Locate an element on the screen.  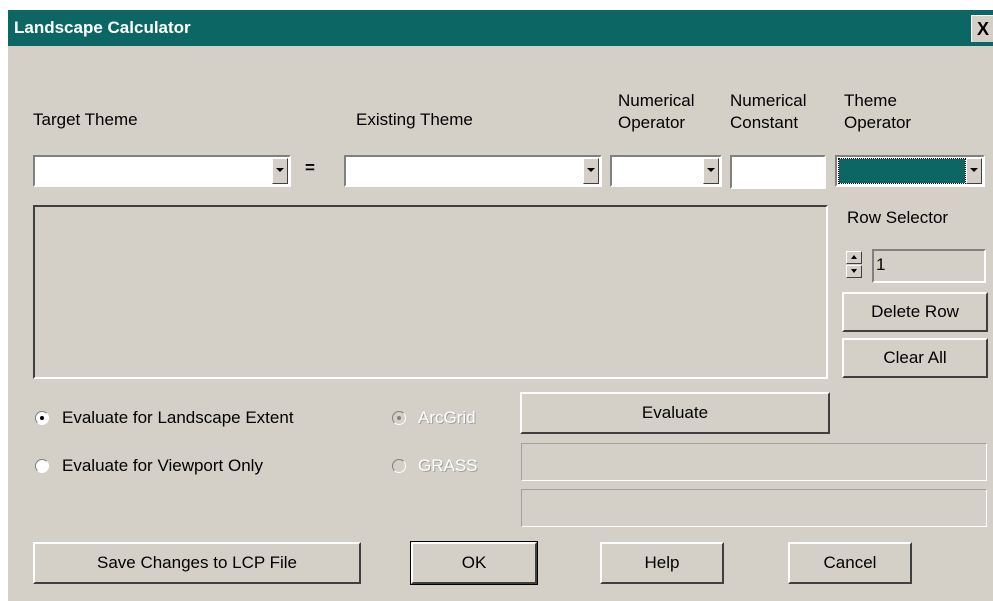
numerical-constant-label-line1: Numerical is located at coordinates (768, 100).